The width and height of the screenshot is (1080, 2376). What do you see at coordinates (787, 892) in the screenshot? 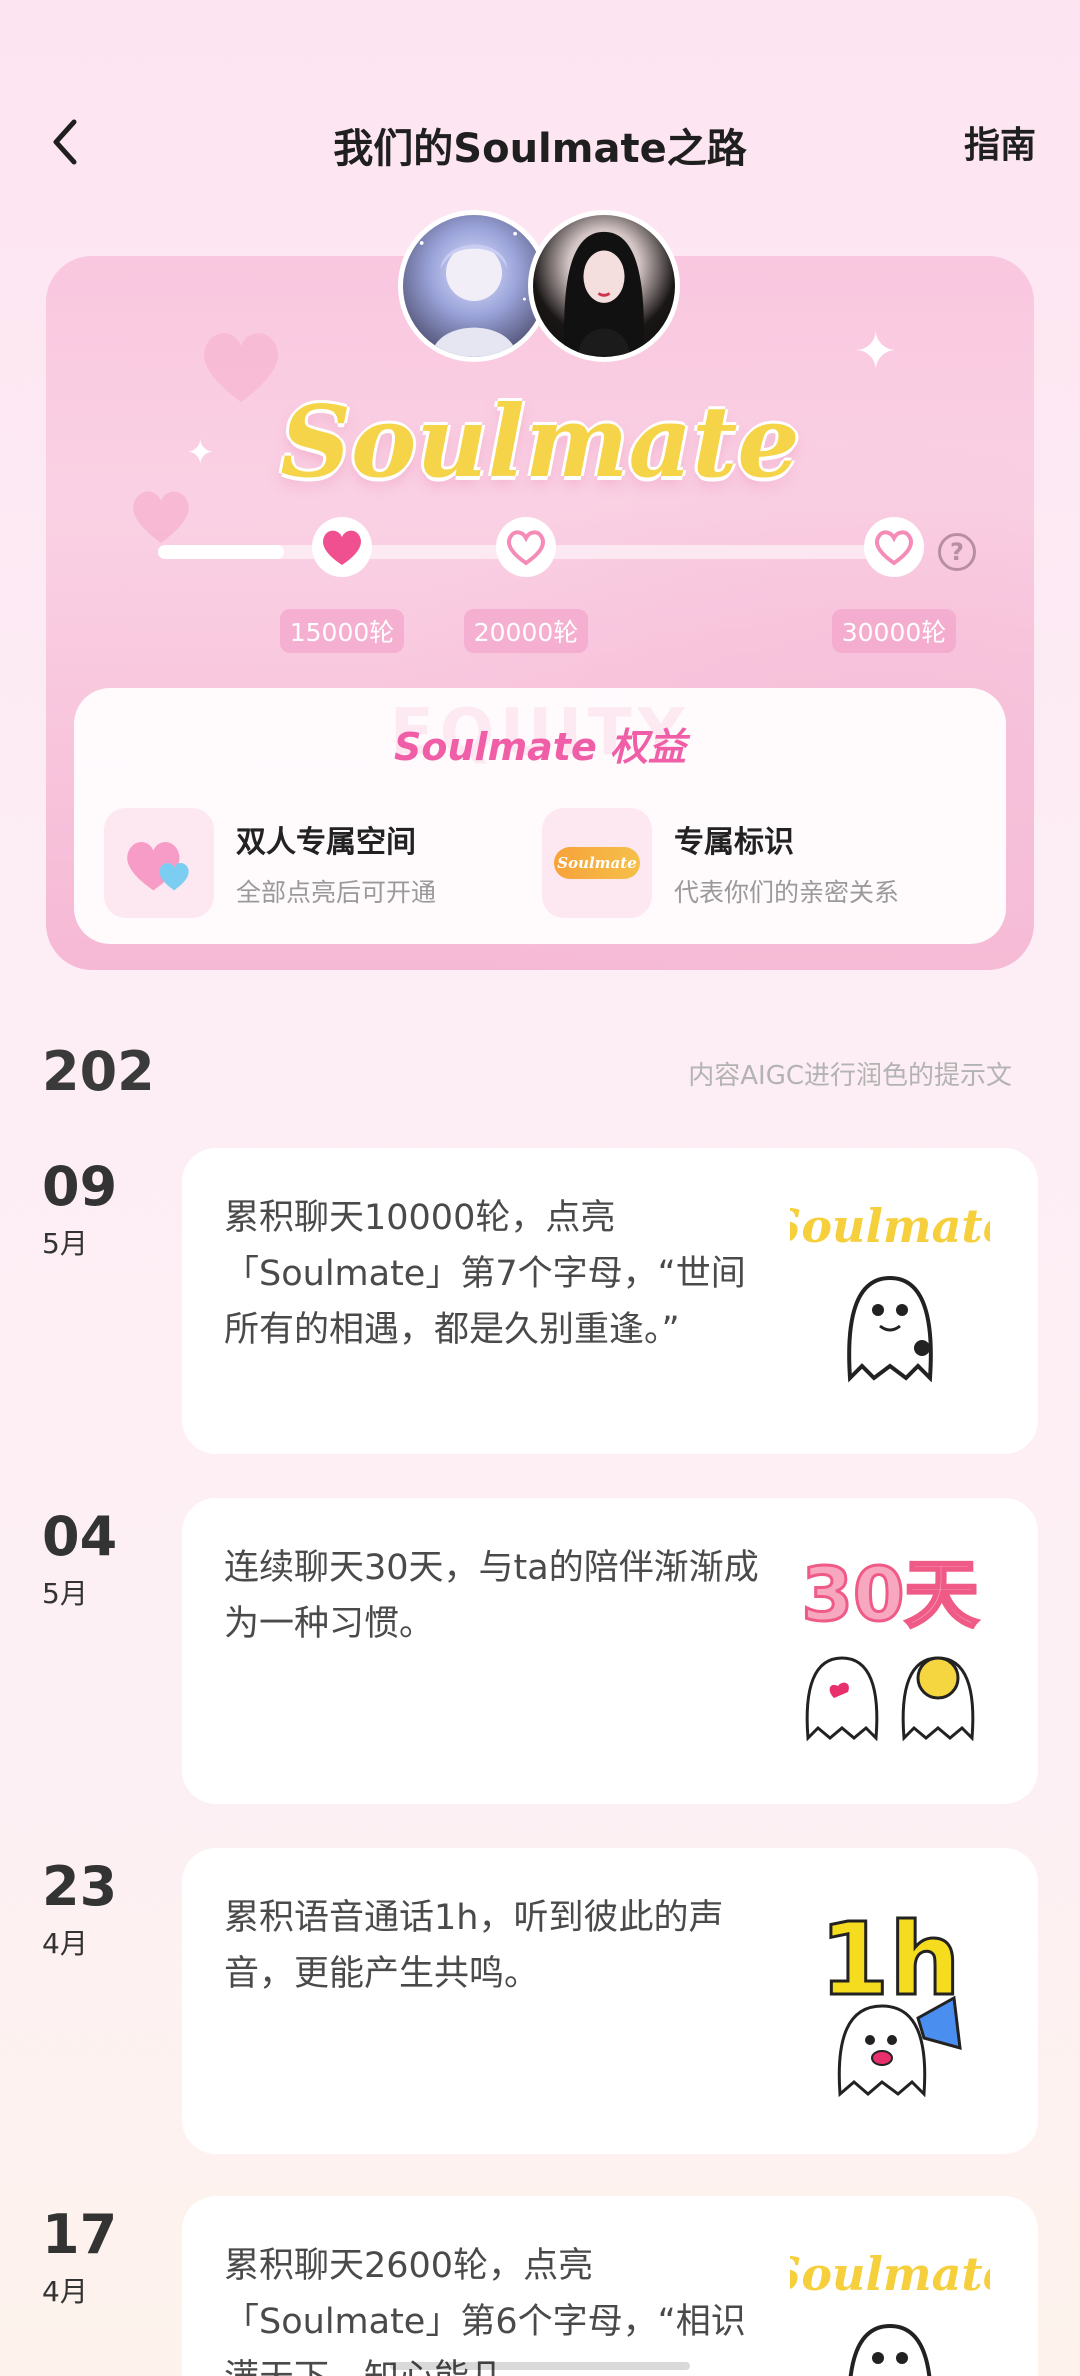
I see `benefit-desc: 代表你们的亲密关系` at bounding box center [787, 892].